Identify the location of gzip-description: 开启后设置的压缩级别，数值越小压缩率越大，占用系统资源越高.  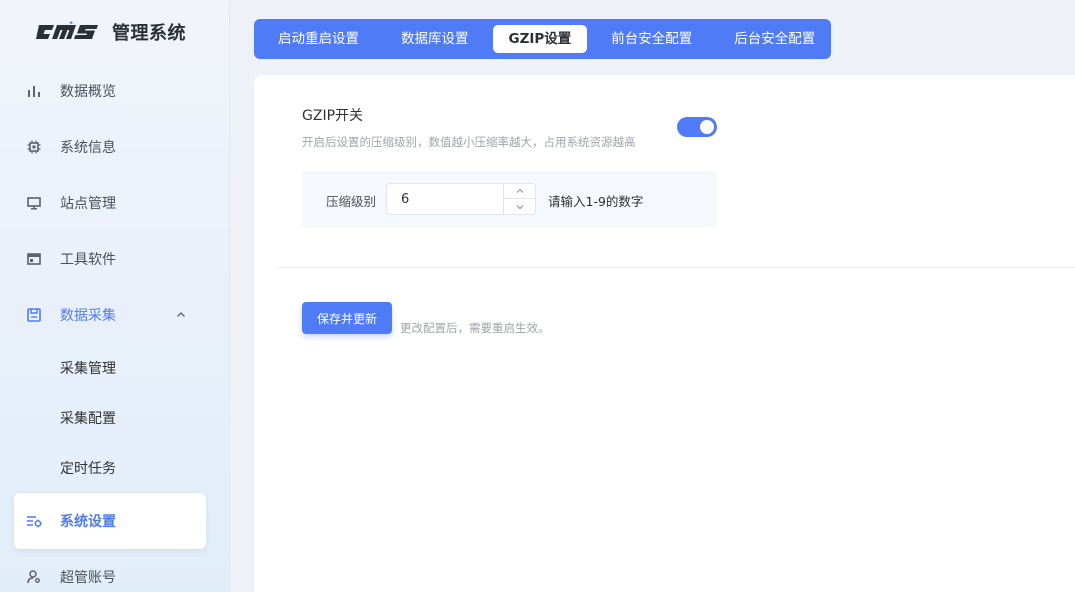
(469, 142).